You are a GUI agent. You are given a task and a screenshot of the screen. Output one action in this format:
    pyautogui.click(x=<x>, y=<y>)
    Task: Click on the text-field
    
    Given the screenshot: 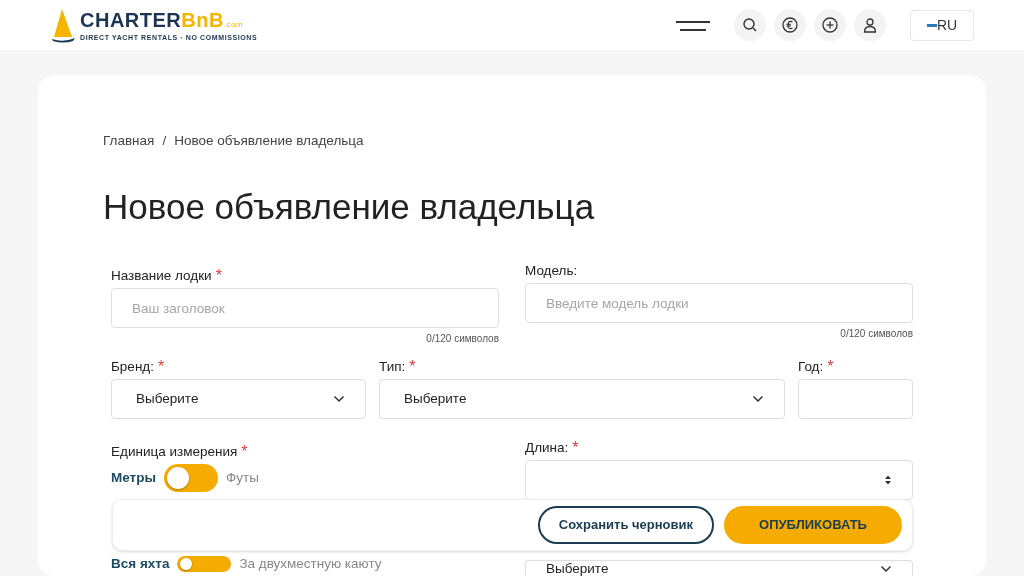 What is the action you would take?
    pyautogui.click(x=855, y=399)
    